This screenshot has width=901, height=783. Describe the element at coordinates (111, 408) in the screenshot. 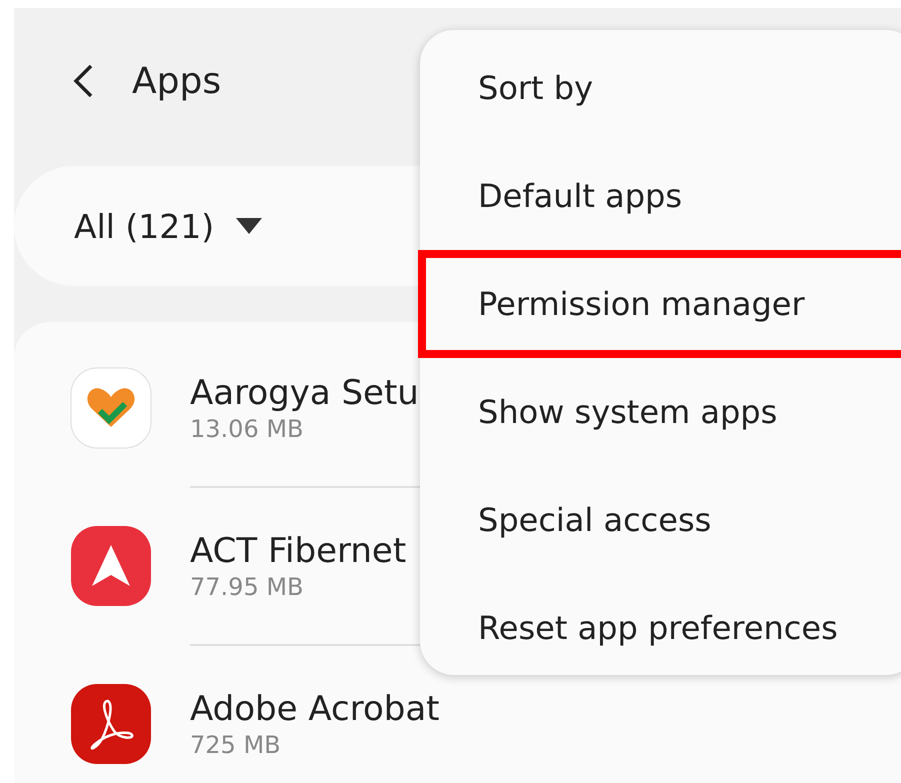

I see `heart-check-icon` at that location.